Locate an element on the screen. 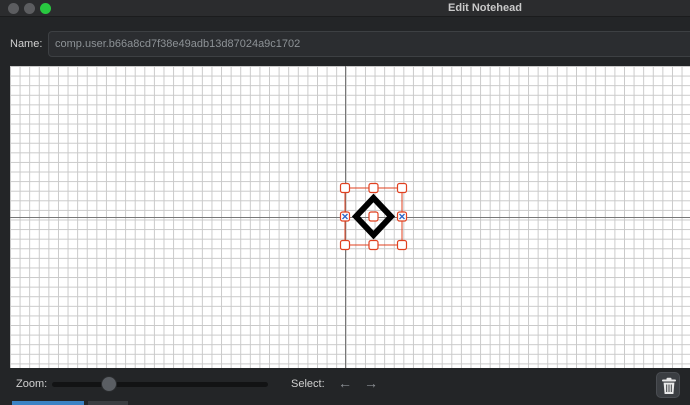  bottom-toolbar: Zoom: Select: ← → is located at coordinates (345, 386).